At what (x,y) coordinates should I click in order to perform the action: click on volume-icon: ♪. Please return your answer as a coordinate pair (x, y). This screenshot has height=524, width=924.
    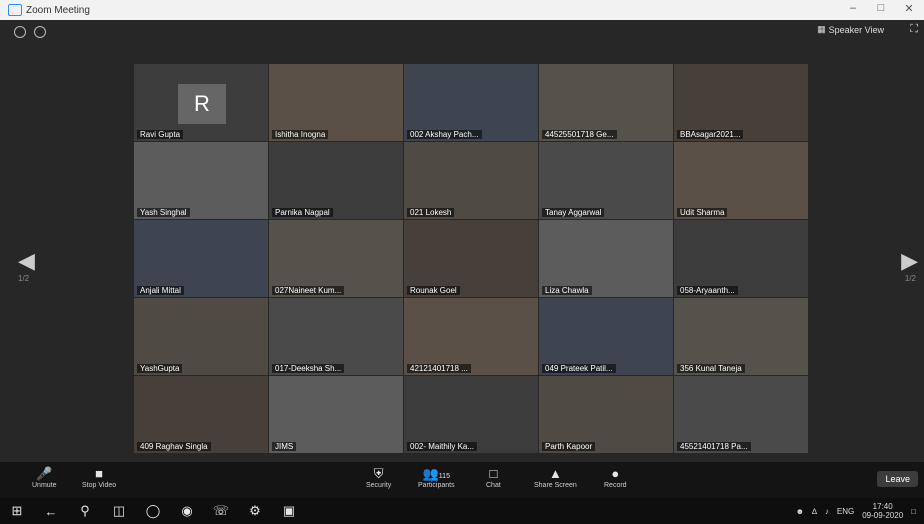
    Looking at the image, I should click on (827, 511).